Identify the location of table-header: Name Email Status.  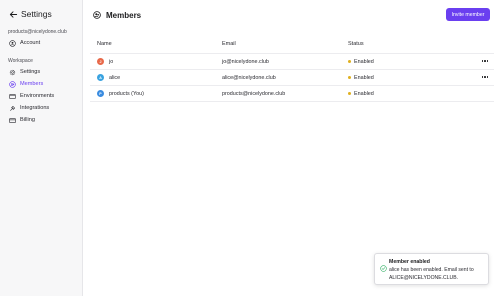
(292, 45).